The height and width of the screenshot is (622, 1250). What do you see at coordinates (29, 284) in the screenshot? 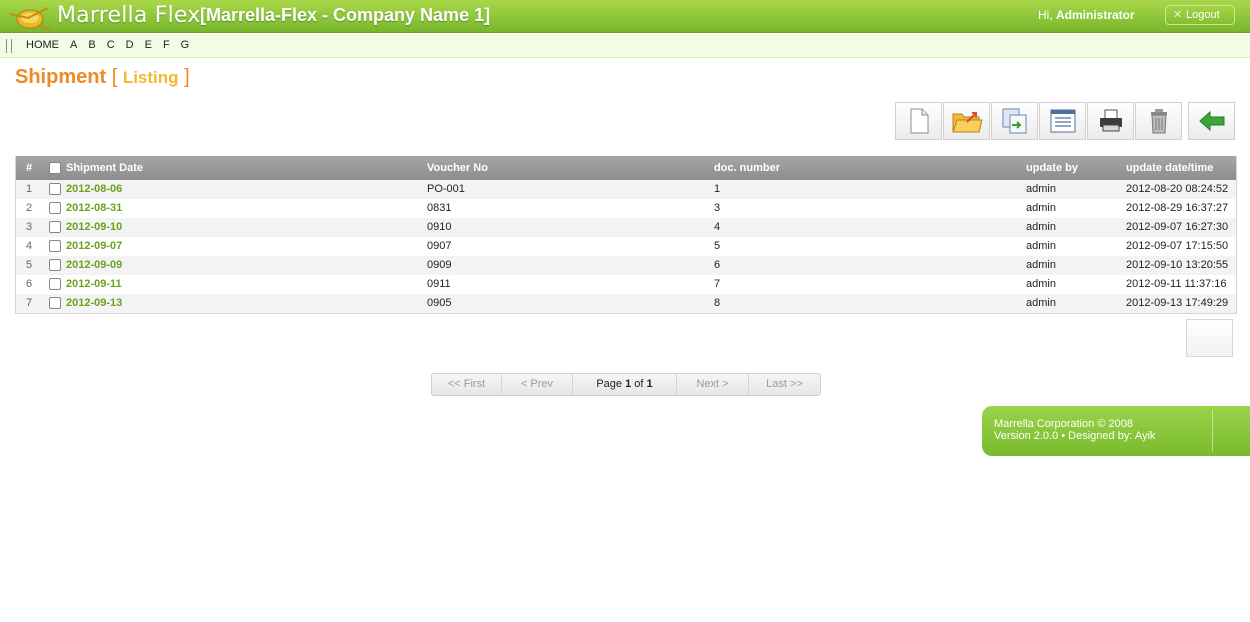
I see `row-number: 6` at bounding box center [29, 284].